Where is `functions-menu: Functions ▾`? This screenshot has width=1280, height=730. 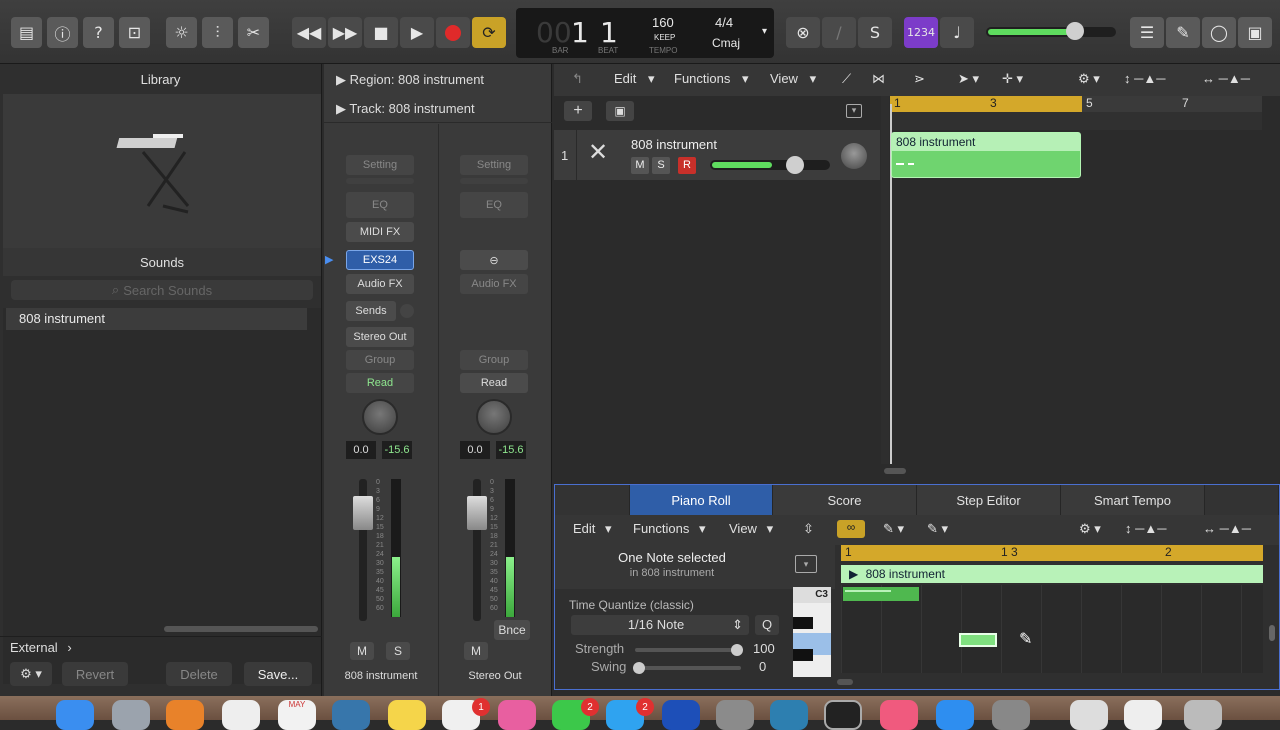 functions-menu: Functions ▾ is located at coordinates (711, 81).